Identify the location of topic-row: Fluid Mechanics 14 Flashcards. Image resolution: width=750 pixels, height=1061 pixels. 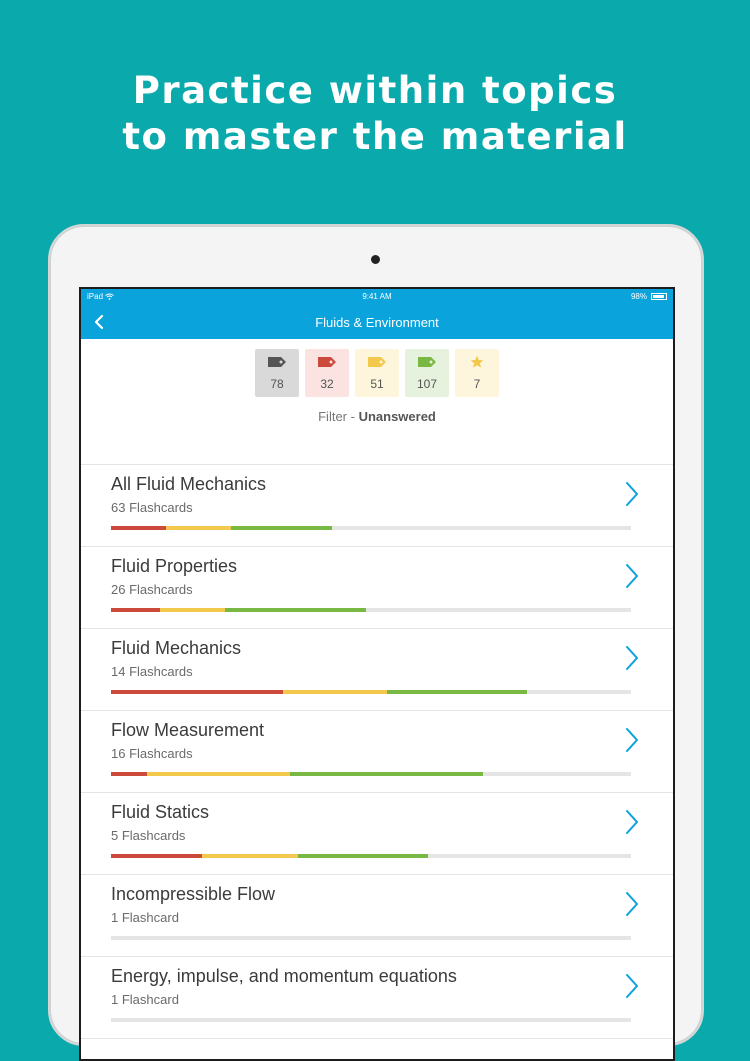
(377, 670).